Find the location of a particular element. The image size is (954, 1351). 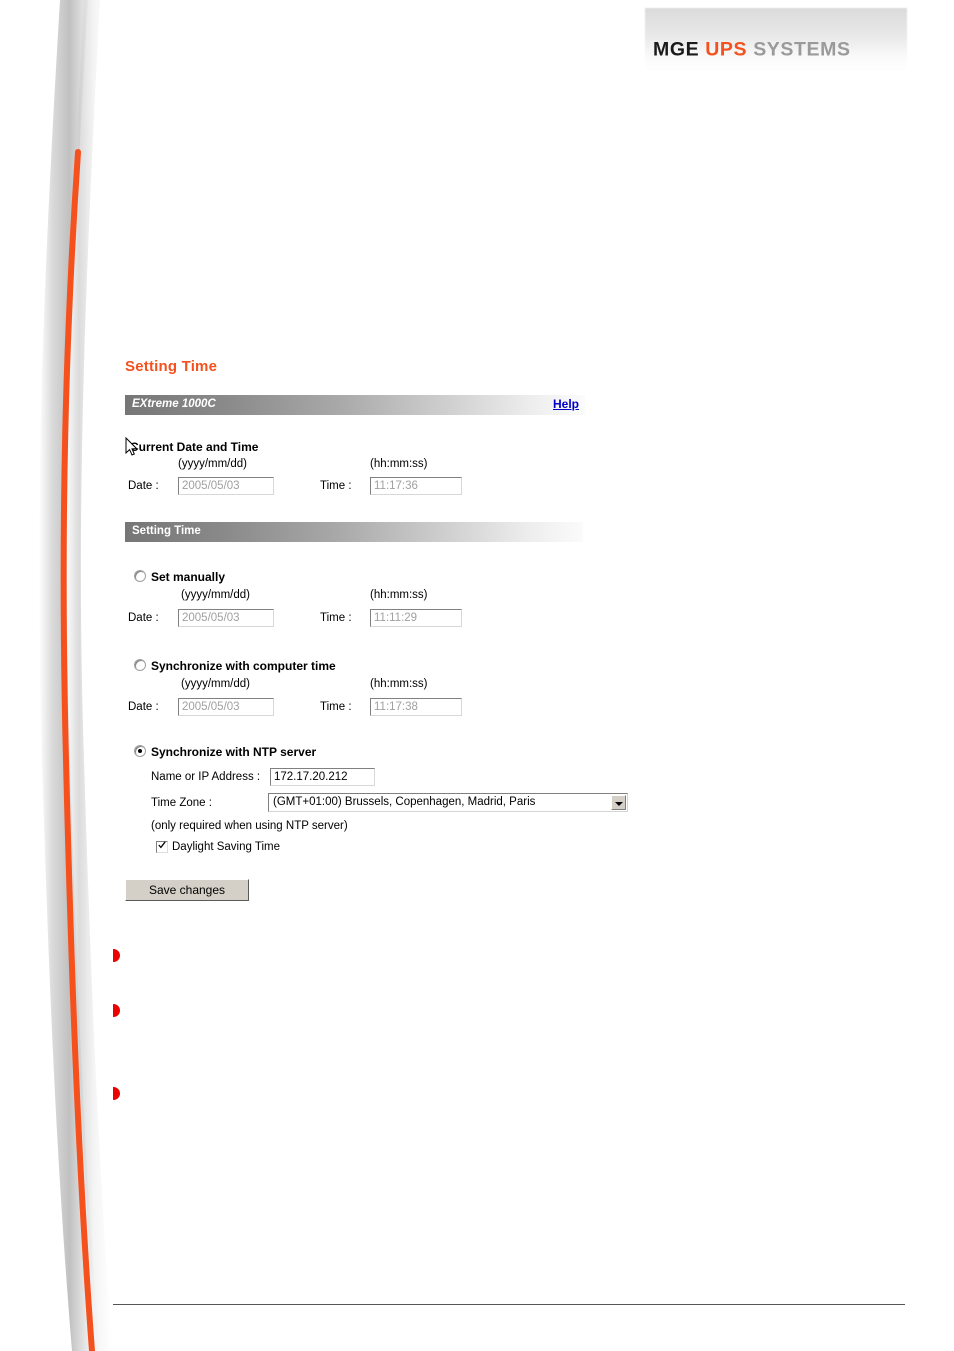

set-manually-heading: Set manually is located at coordinates (188, 577).